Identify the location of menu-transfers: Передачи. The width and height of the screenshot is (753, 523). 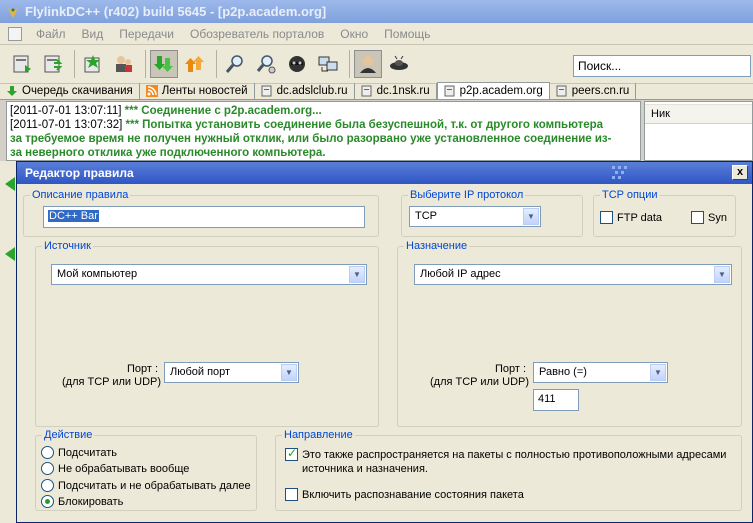
(146, 34).